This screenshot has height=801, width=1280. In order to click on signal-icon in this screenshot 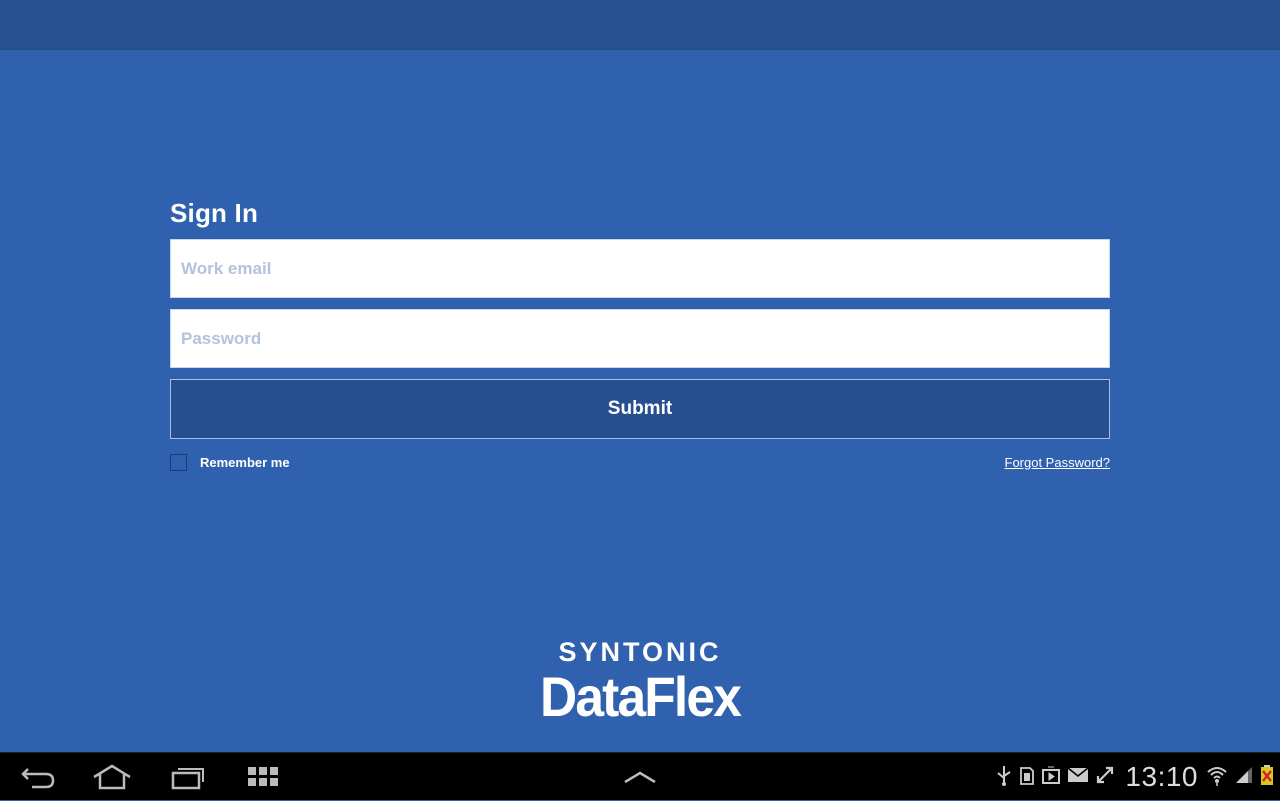, I will do `click(1247, 777)`.